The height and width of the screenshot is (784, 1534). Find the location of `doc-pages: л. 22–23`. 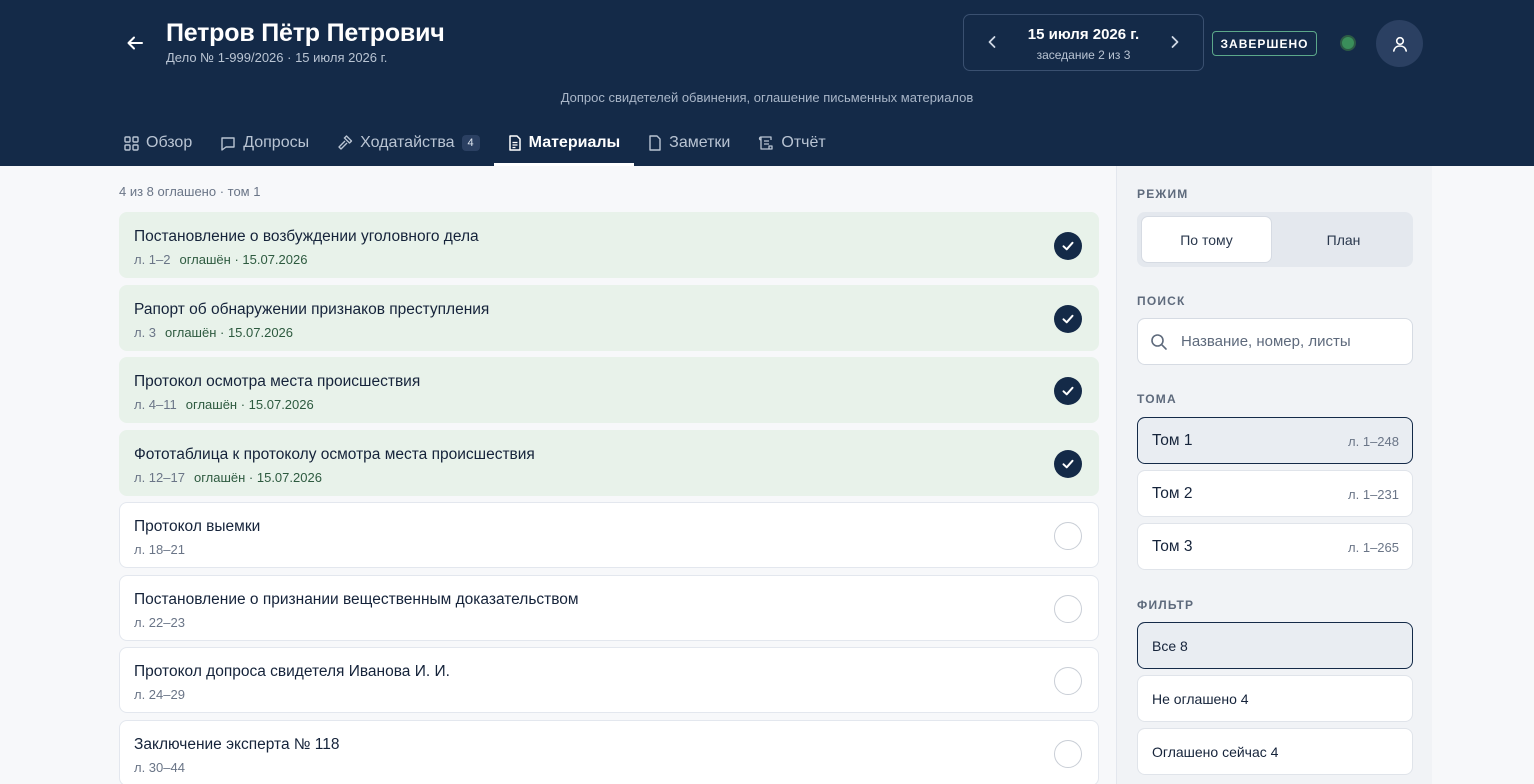

doc-pages: л. 22–23 is located at coordinates (159, 622).